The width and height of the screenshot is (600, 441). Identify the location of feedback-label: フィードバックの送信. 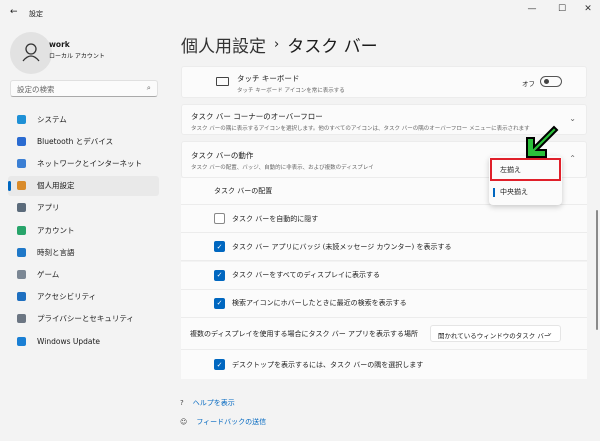
(231, 422).